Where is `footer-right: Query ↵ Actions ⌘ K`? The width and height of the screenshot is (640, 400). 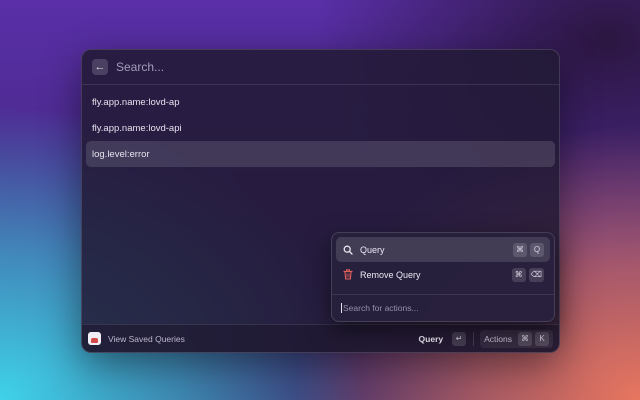
footer-right: Query ↵ Actions ⌘ K is located at coordinates (486, 338).